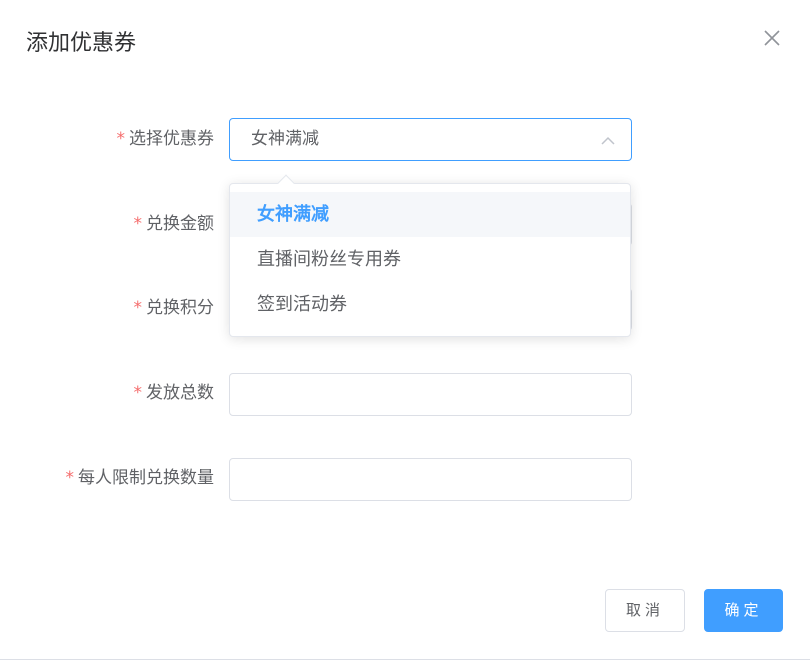  What do you see at coordinates (81, 43) in the screenshot?
I see `dialog-title: 添加优惠券` at bounding box center [81, 43].